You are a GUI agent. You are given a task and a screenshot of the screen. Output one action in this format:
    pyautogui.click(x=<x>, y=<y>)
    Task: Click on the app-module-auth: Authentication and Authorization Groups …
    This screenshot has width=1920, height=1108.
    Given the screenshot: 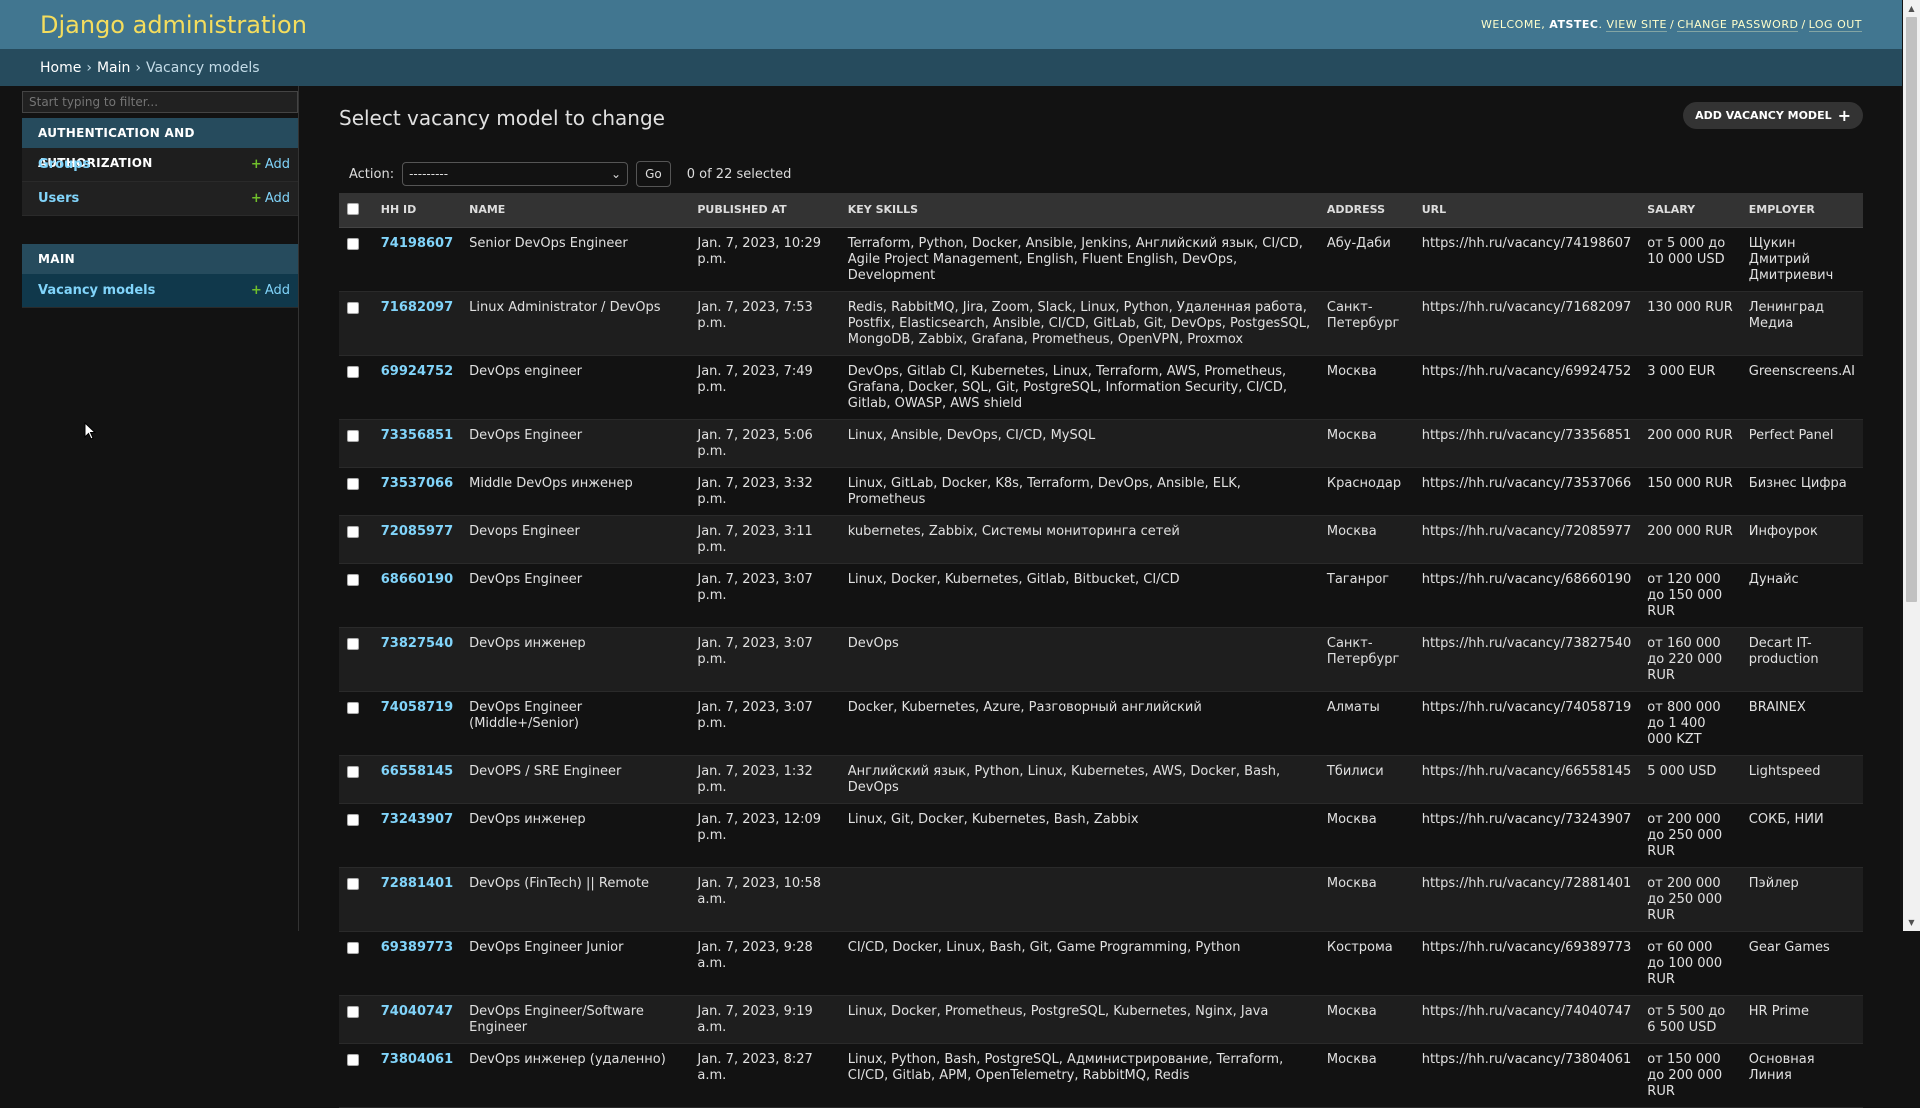 What is the action you would take?
    pyautogui.click(x=160, y=167)
    